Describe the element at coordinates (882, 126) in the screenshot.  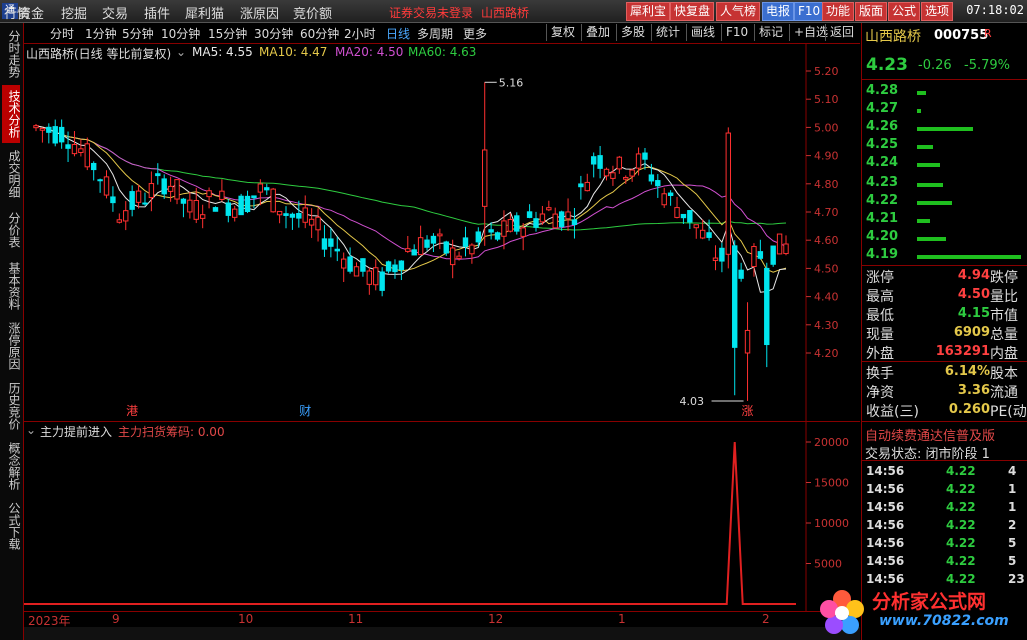
I see `sell-level-price: 4.26` at that location.